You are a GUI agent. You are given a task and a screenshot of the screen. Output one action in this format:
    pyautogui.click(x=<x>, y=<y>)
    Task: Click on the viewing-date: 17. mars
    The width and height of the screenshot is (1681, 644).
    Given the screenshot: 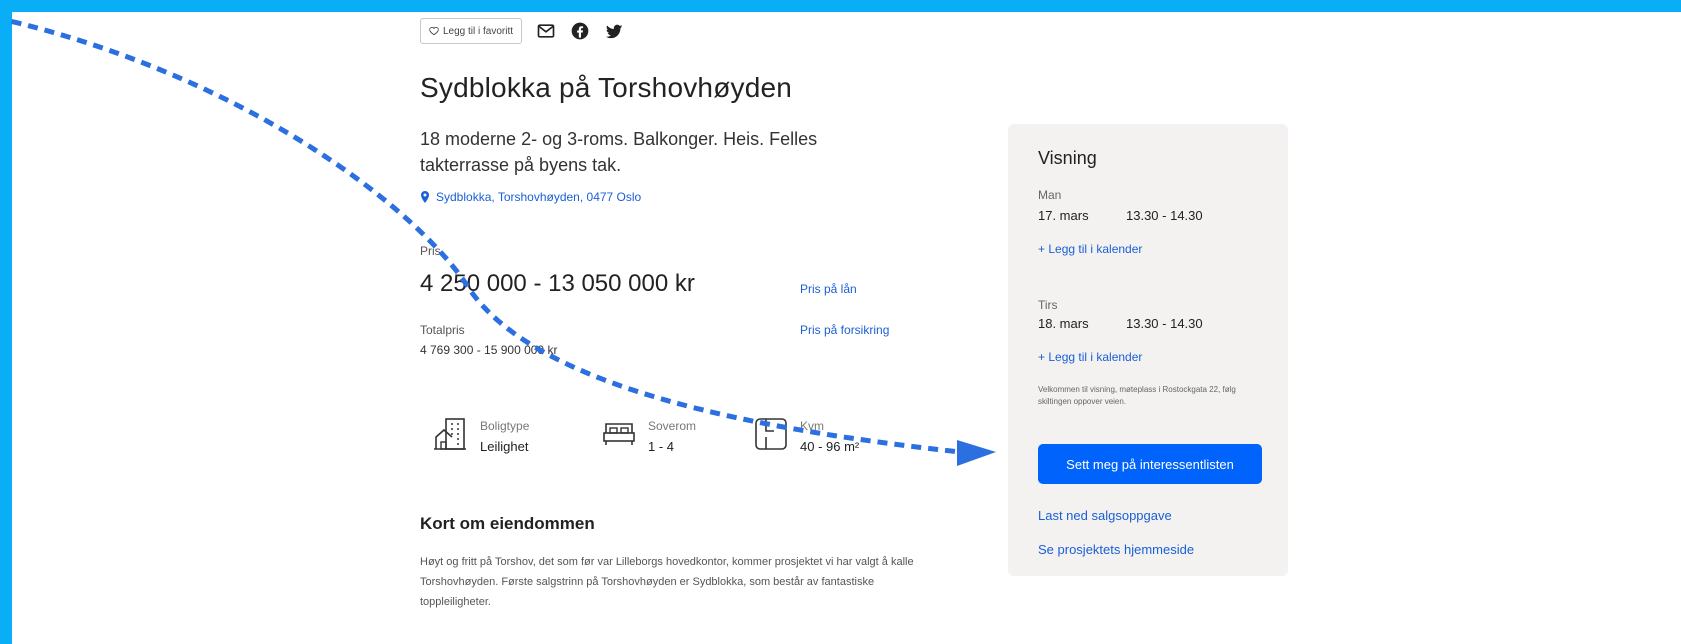 What is the action you would take?
    pyautogui.click(x=1063, y=215)
    